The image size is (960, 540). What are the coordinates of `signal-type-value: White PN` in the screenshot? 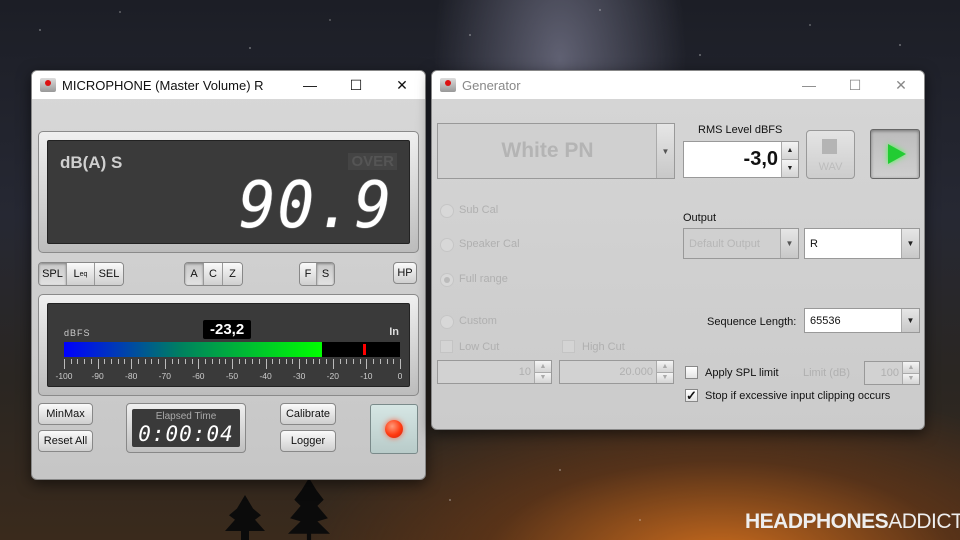 It's located at (547, 150).